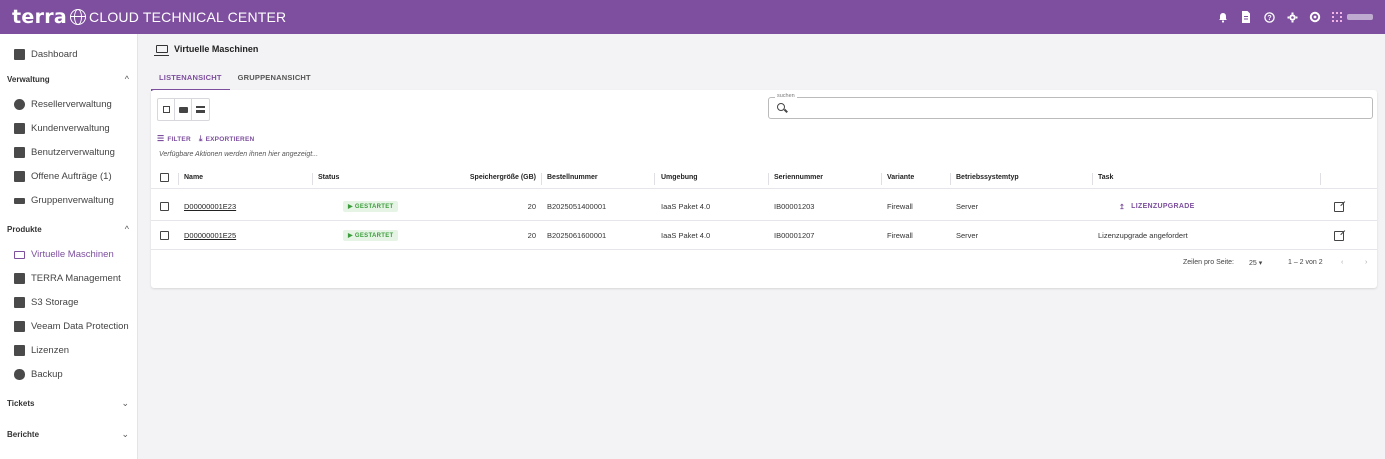  I want to click on export-button: ⤓ EXPORTIEREN, so click(227, 139).